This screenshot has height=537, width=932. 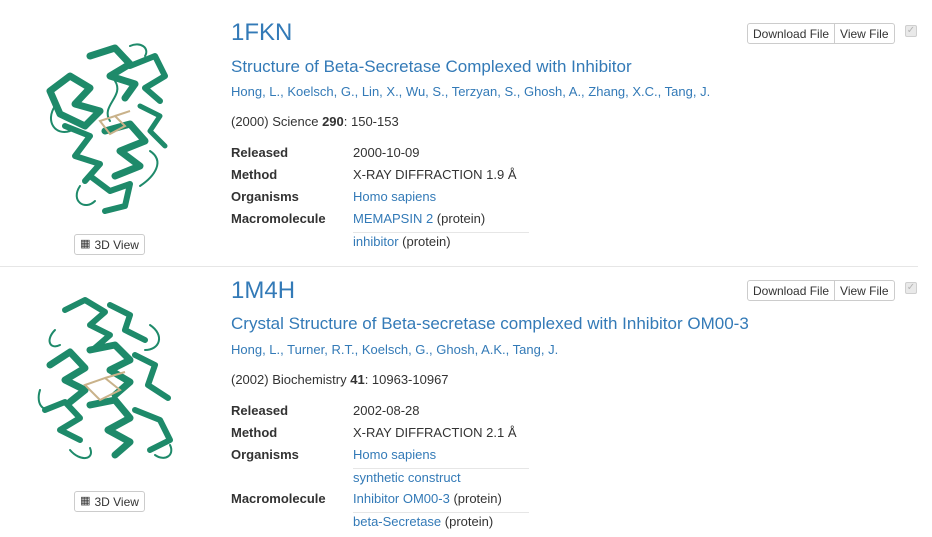 I want to click on author-link: Wu, S.,, so click(x=427, y=91).